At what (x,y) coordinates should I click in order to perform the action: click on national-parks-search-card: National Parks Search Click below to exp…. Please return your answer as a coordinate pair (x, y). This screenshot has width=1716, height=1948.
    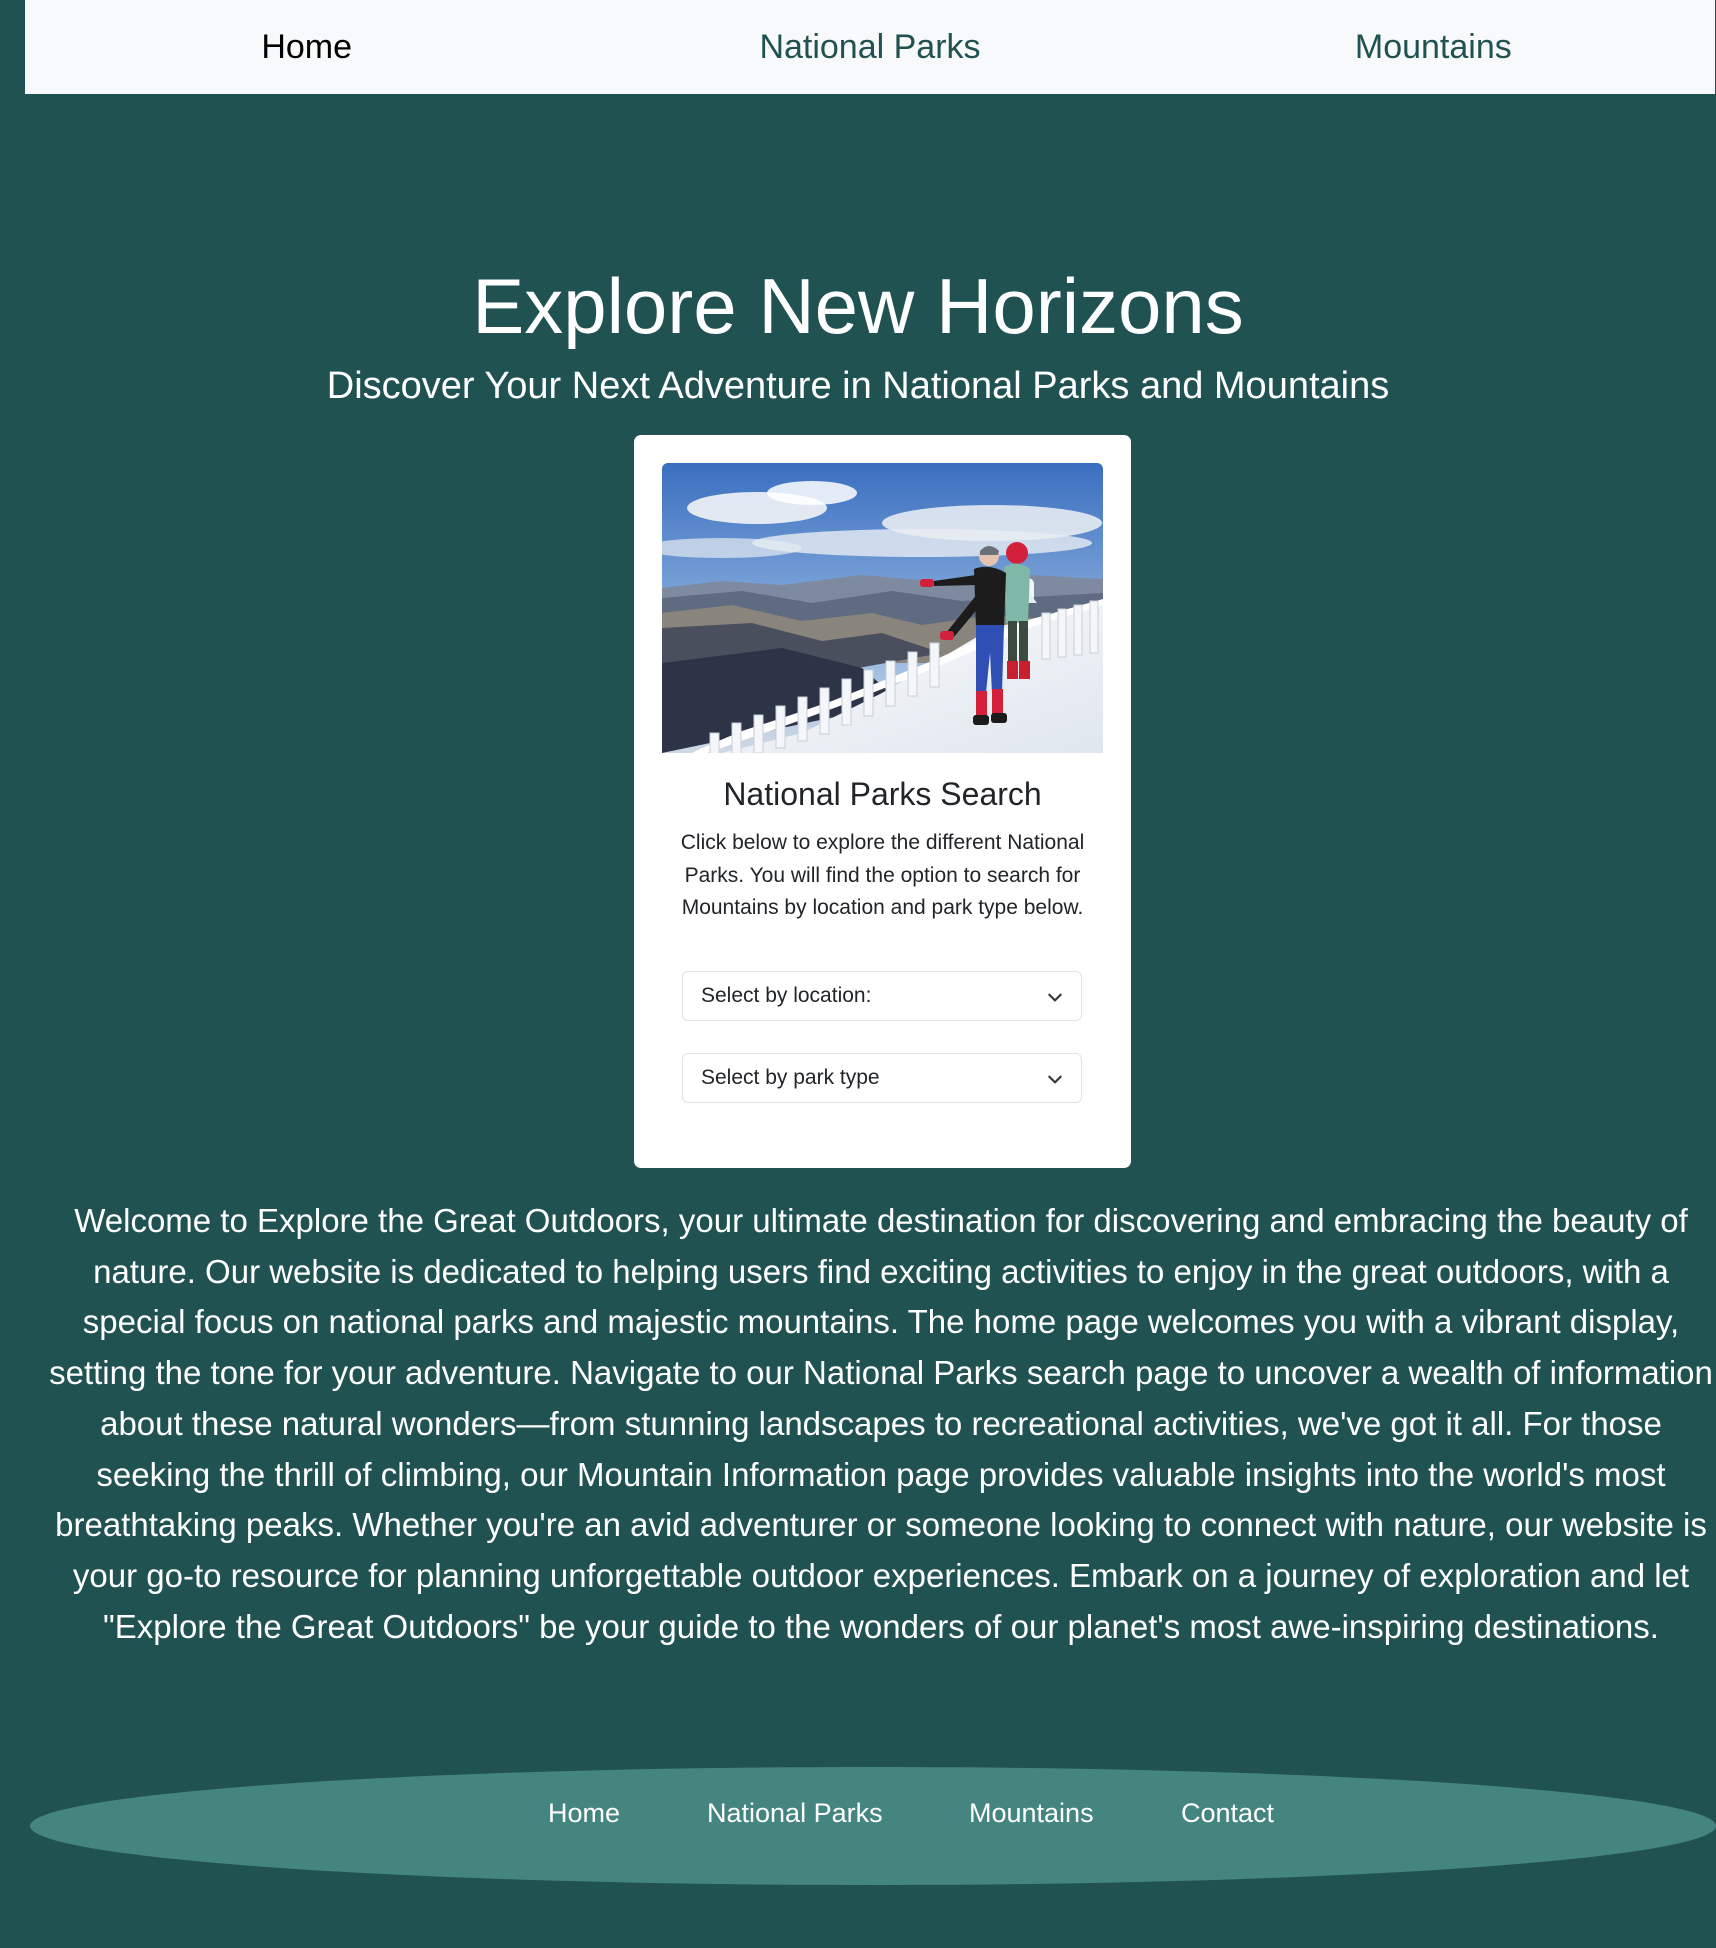
    Looking at the image, I should click on (882, 801).